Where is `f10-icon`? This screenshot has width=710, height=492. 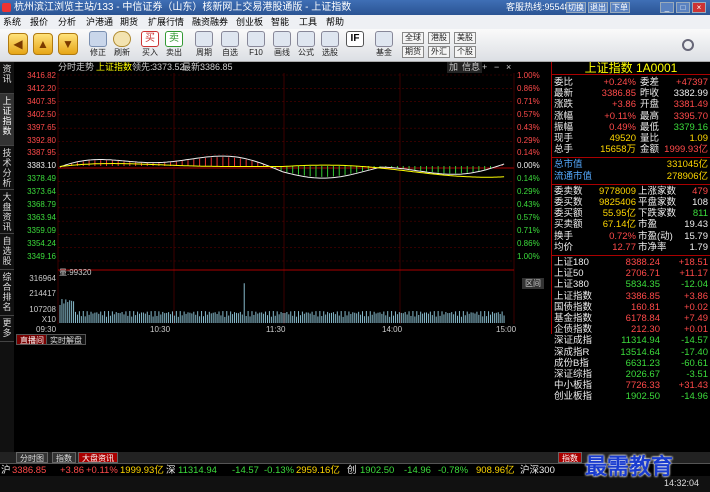
f10-icon is located at coordinates (256, 39).